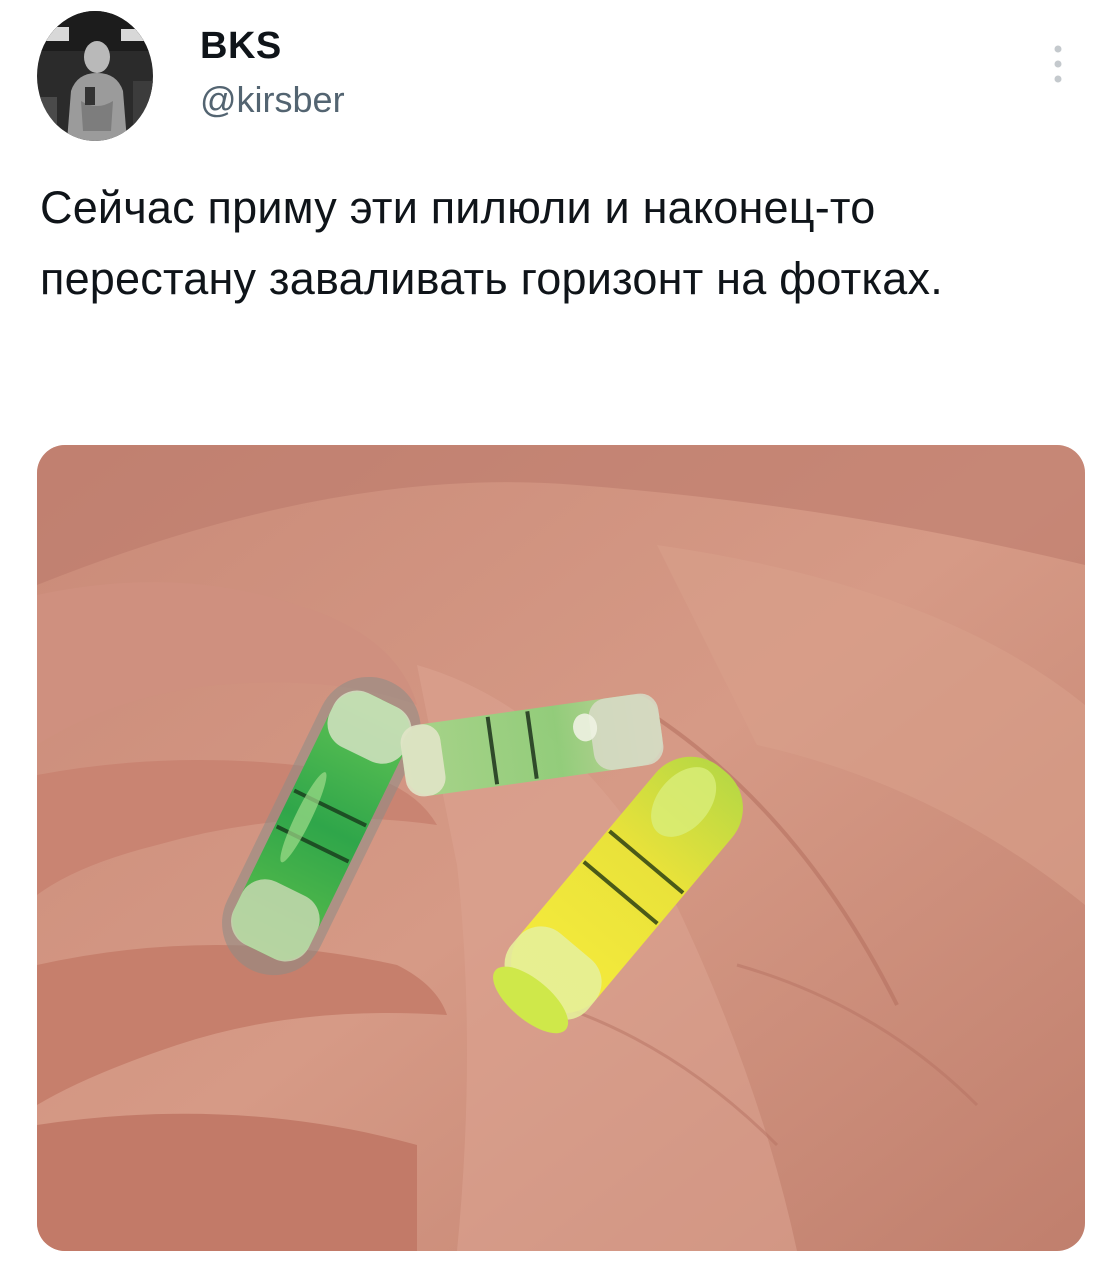 The image size is (1118, 1272). Describe the element at coordinates (241, 46) in the screenshot. I see `author-name: BKS` at that location.